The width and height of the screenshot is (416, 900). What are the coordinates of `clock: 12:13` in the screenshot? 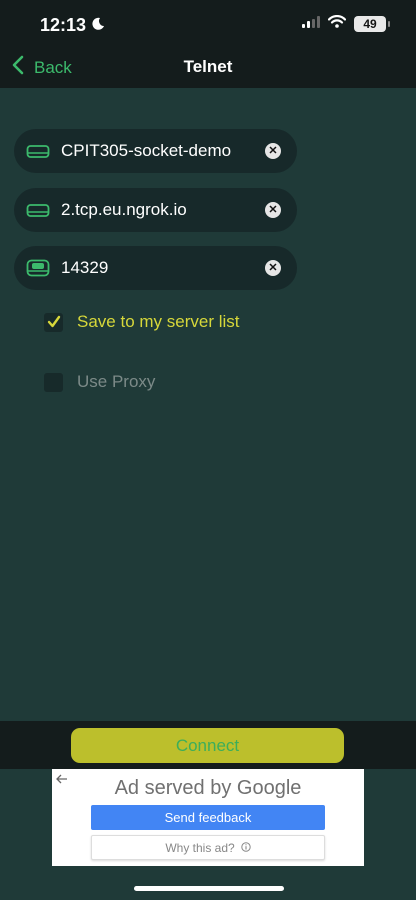 It's located at (63, 25).